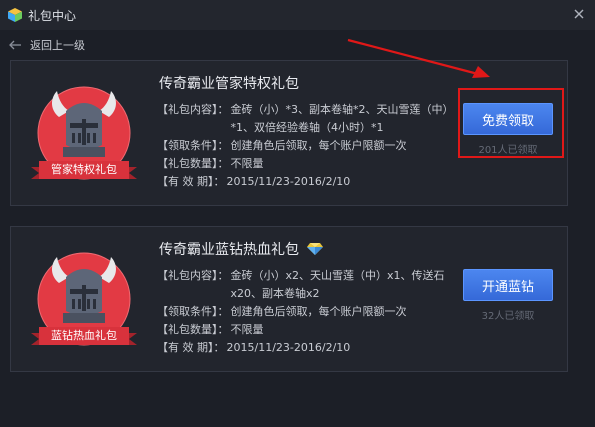  Describe the element at coordinates (57, 45) in the screenshot. I see `back-label: 返回上一级` at that location.